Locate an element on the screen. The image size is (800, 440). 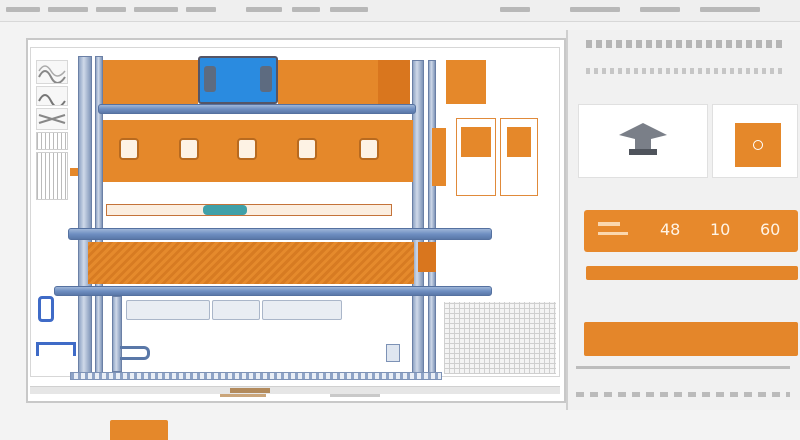
bottom-tab-button is located at coordinates (139, 430).